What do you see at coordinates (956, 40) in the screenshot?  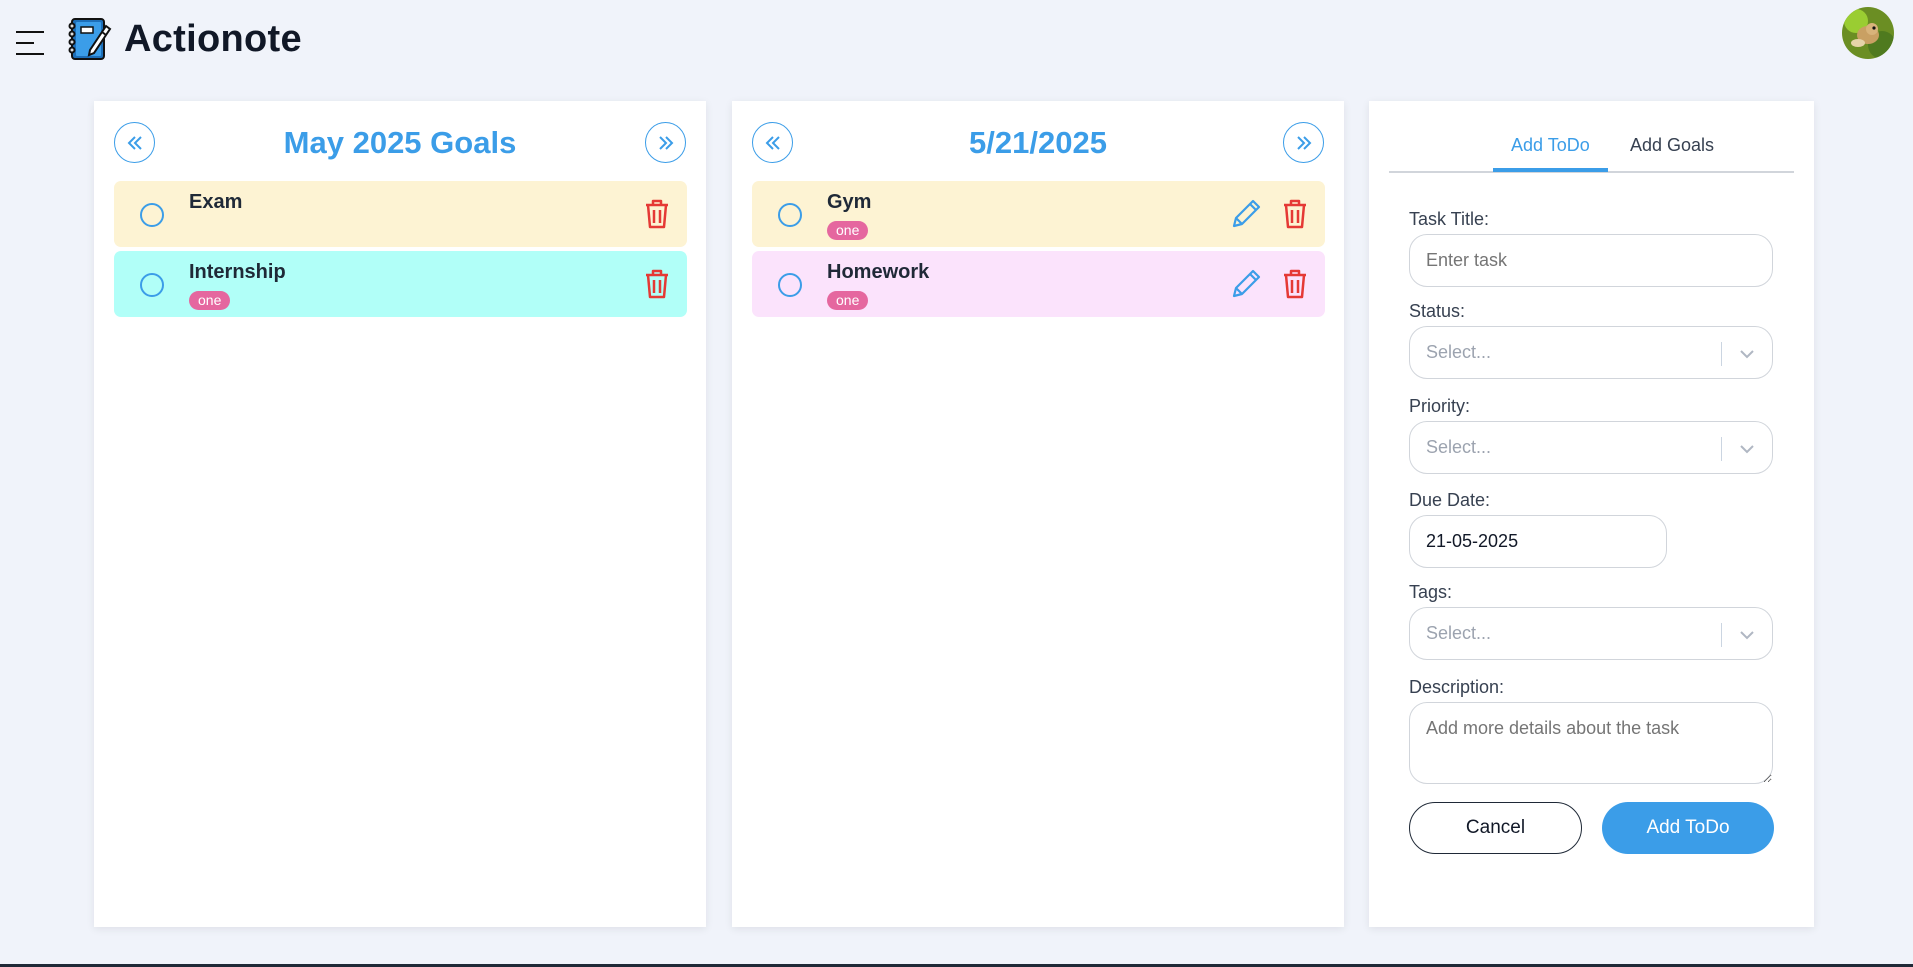 I see `app-header: Actionote` at bounding box center [956, 40].